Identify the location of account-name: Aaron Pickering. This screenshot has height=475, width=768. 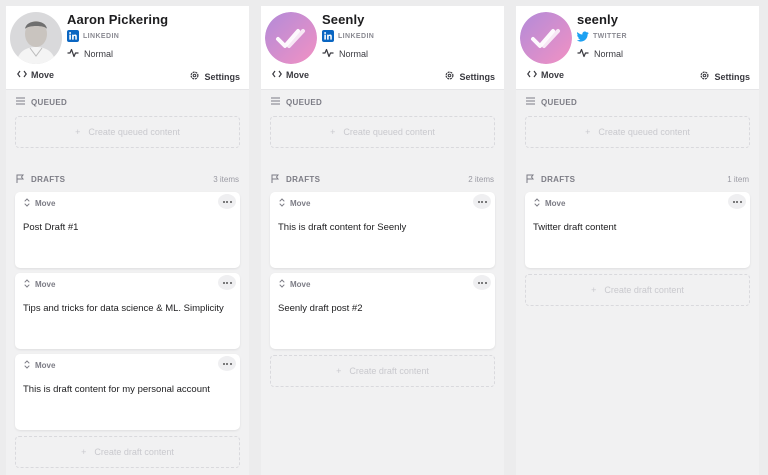
(118, 19).